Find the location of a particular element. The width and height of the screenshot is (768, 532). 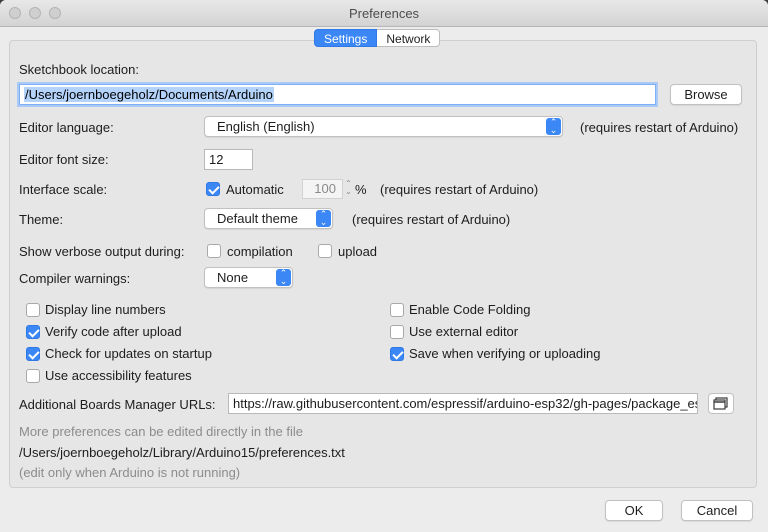

tab-network: Network is located at coordinates (409, 38).